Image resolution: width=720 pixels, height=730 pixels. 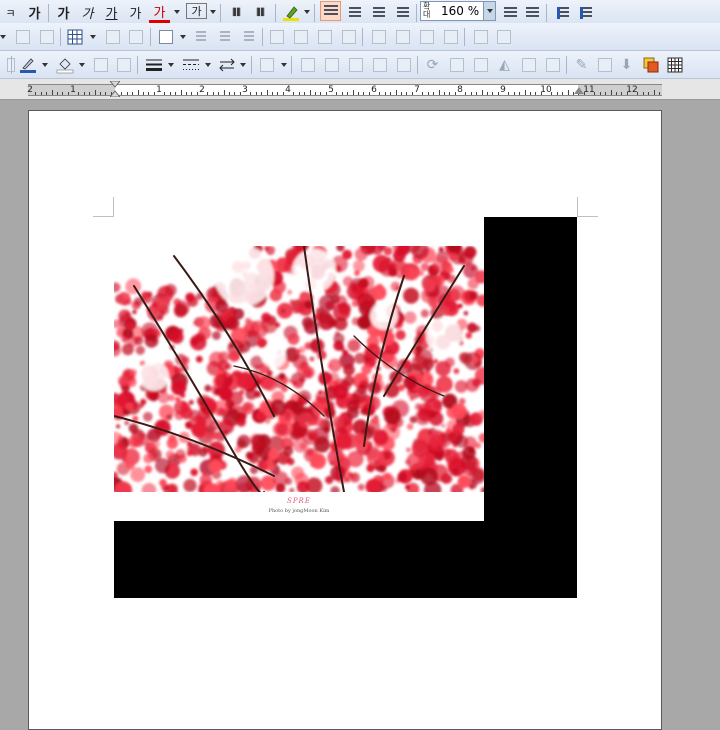 I want to click on sky-gap, so click(x=314, y=271).